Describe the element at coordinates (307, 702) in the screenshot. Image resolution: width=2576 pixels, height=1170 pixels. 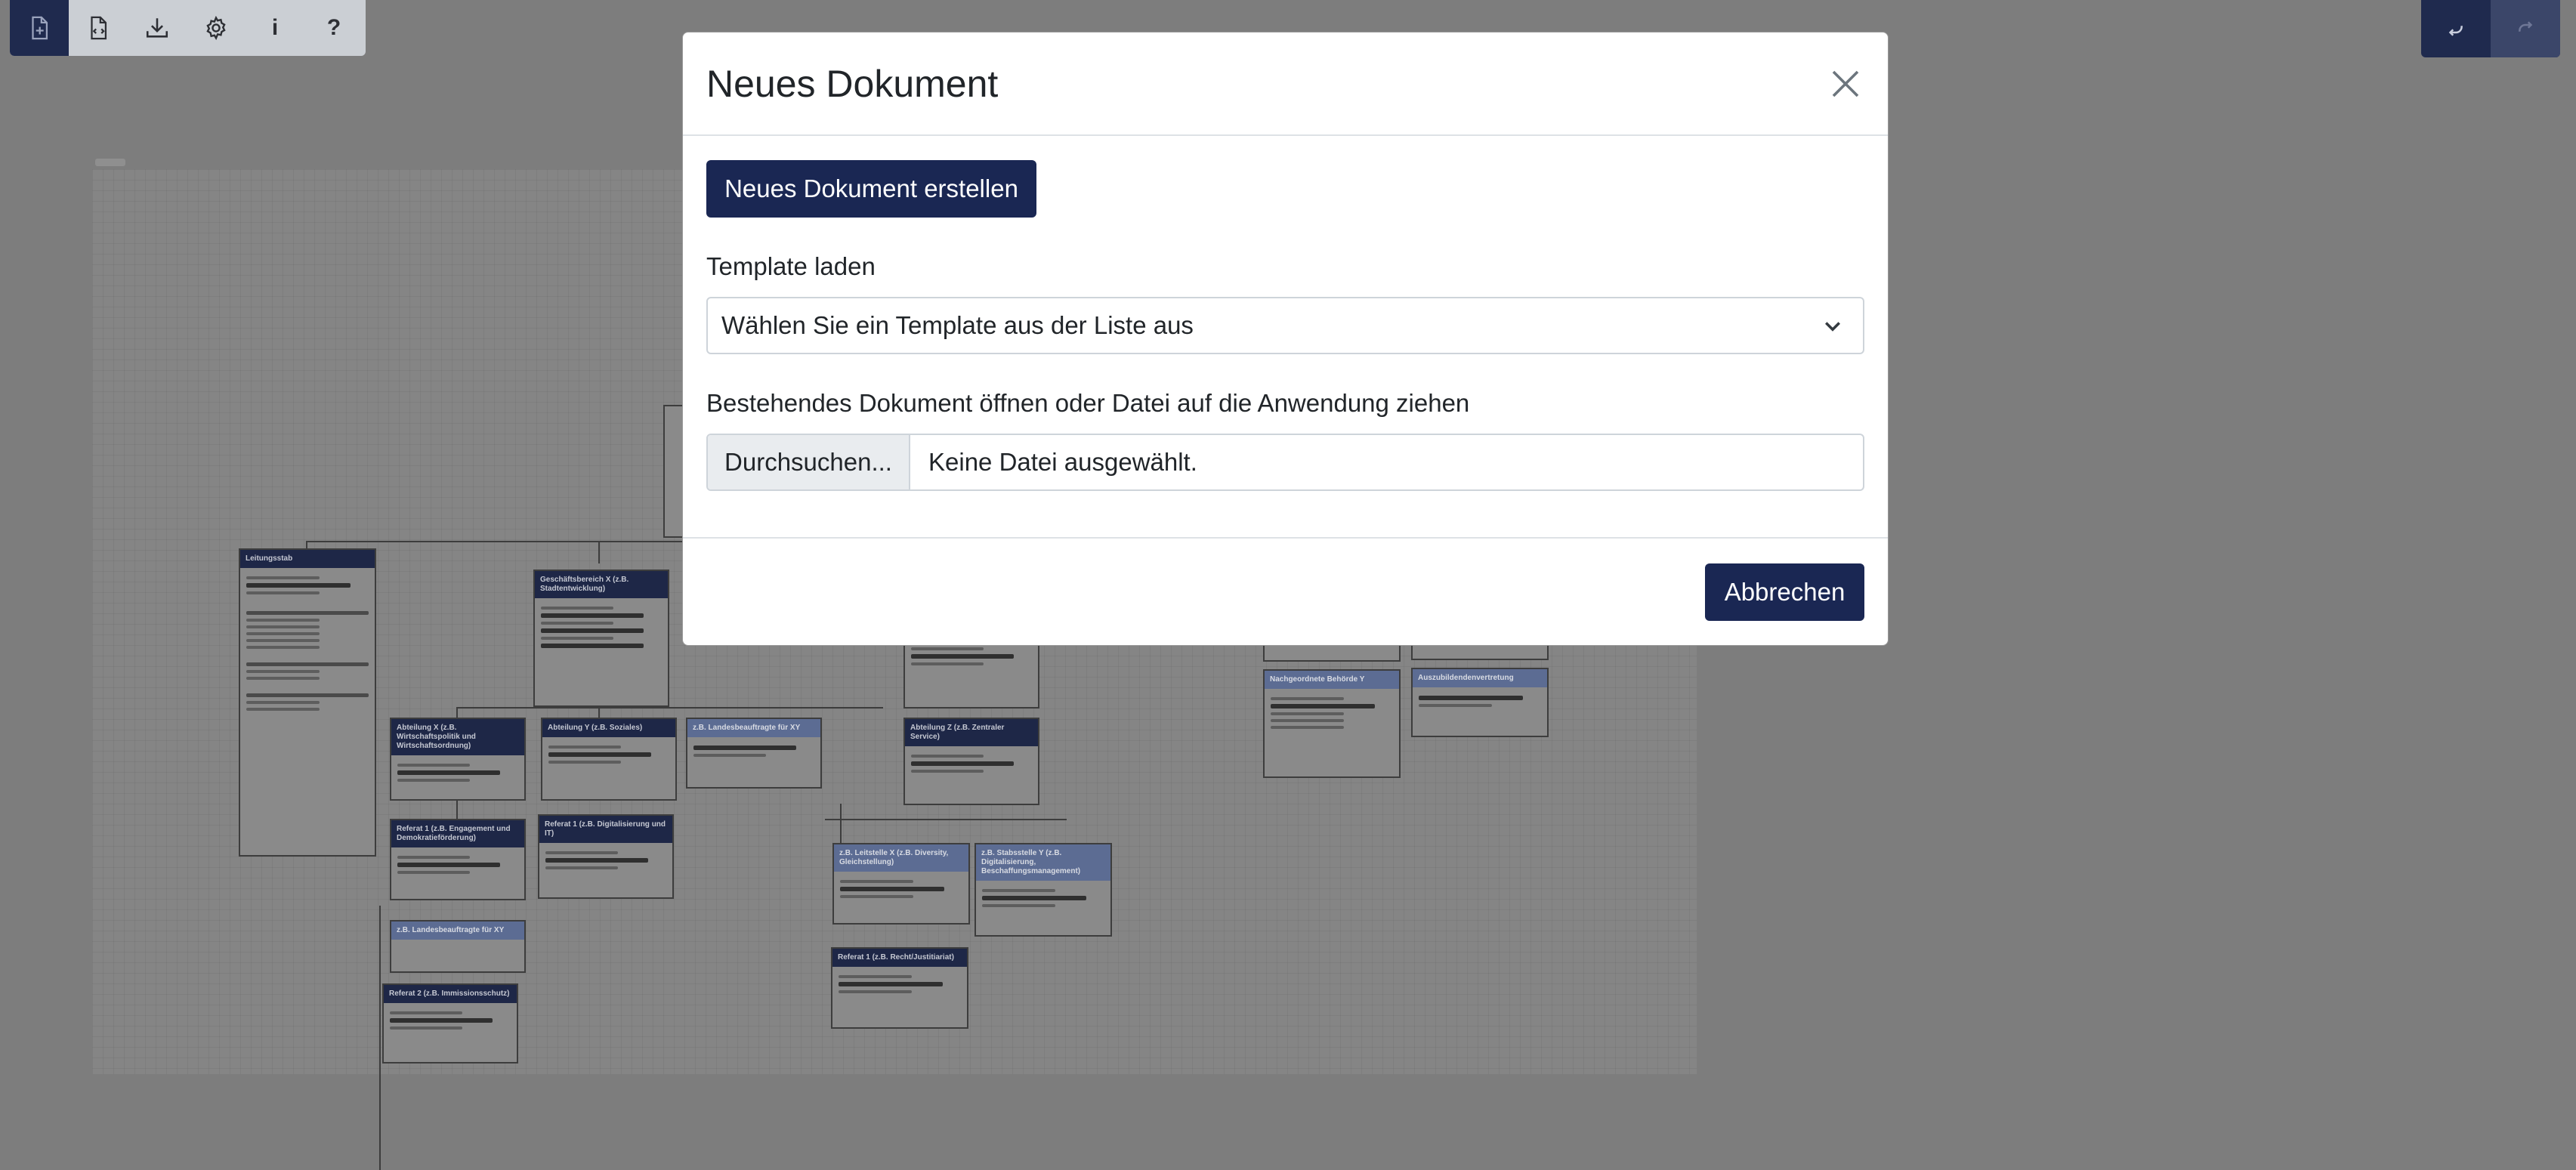
I see `org-node: Leitungsstab` at that location.